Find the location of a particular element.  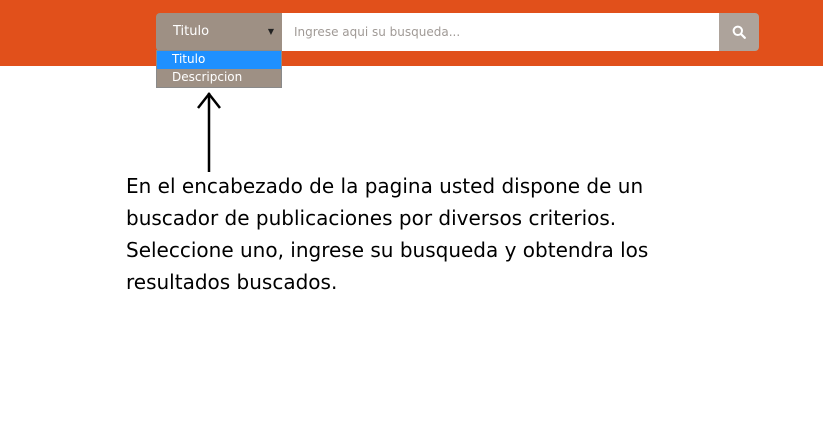

search-icon is located at coordinates (739, 32).